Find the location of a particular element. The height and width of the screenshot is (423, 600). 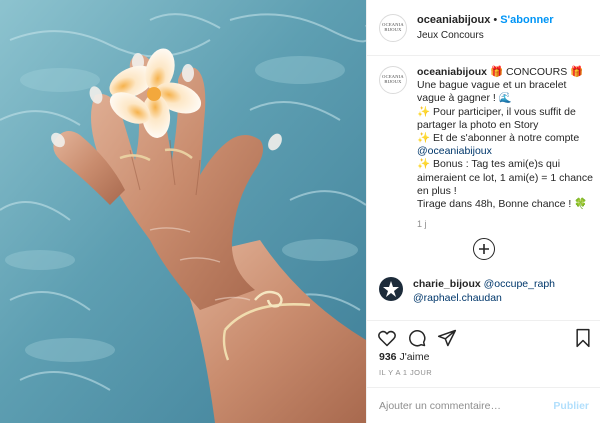

comment-icon is located at coordinates (417, 338).